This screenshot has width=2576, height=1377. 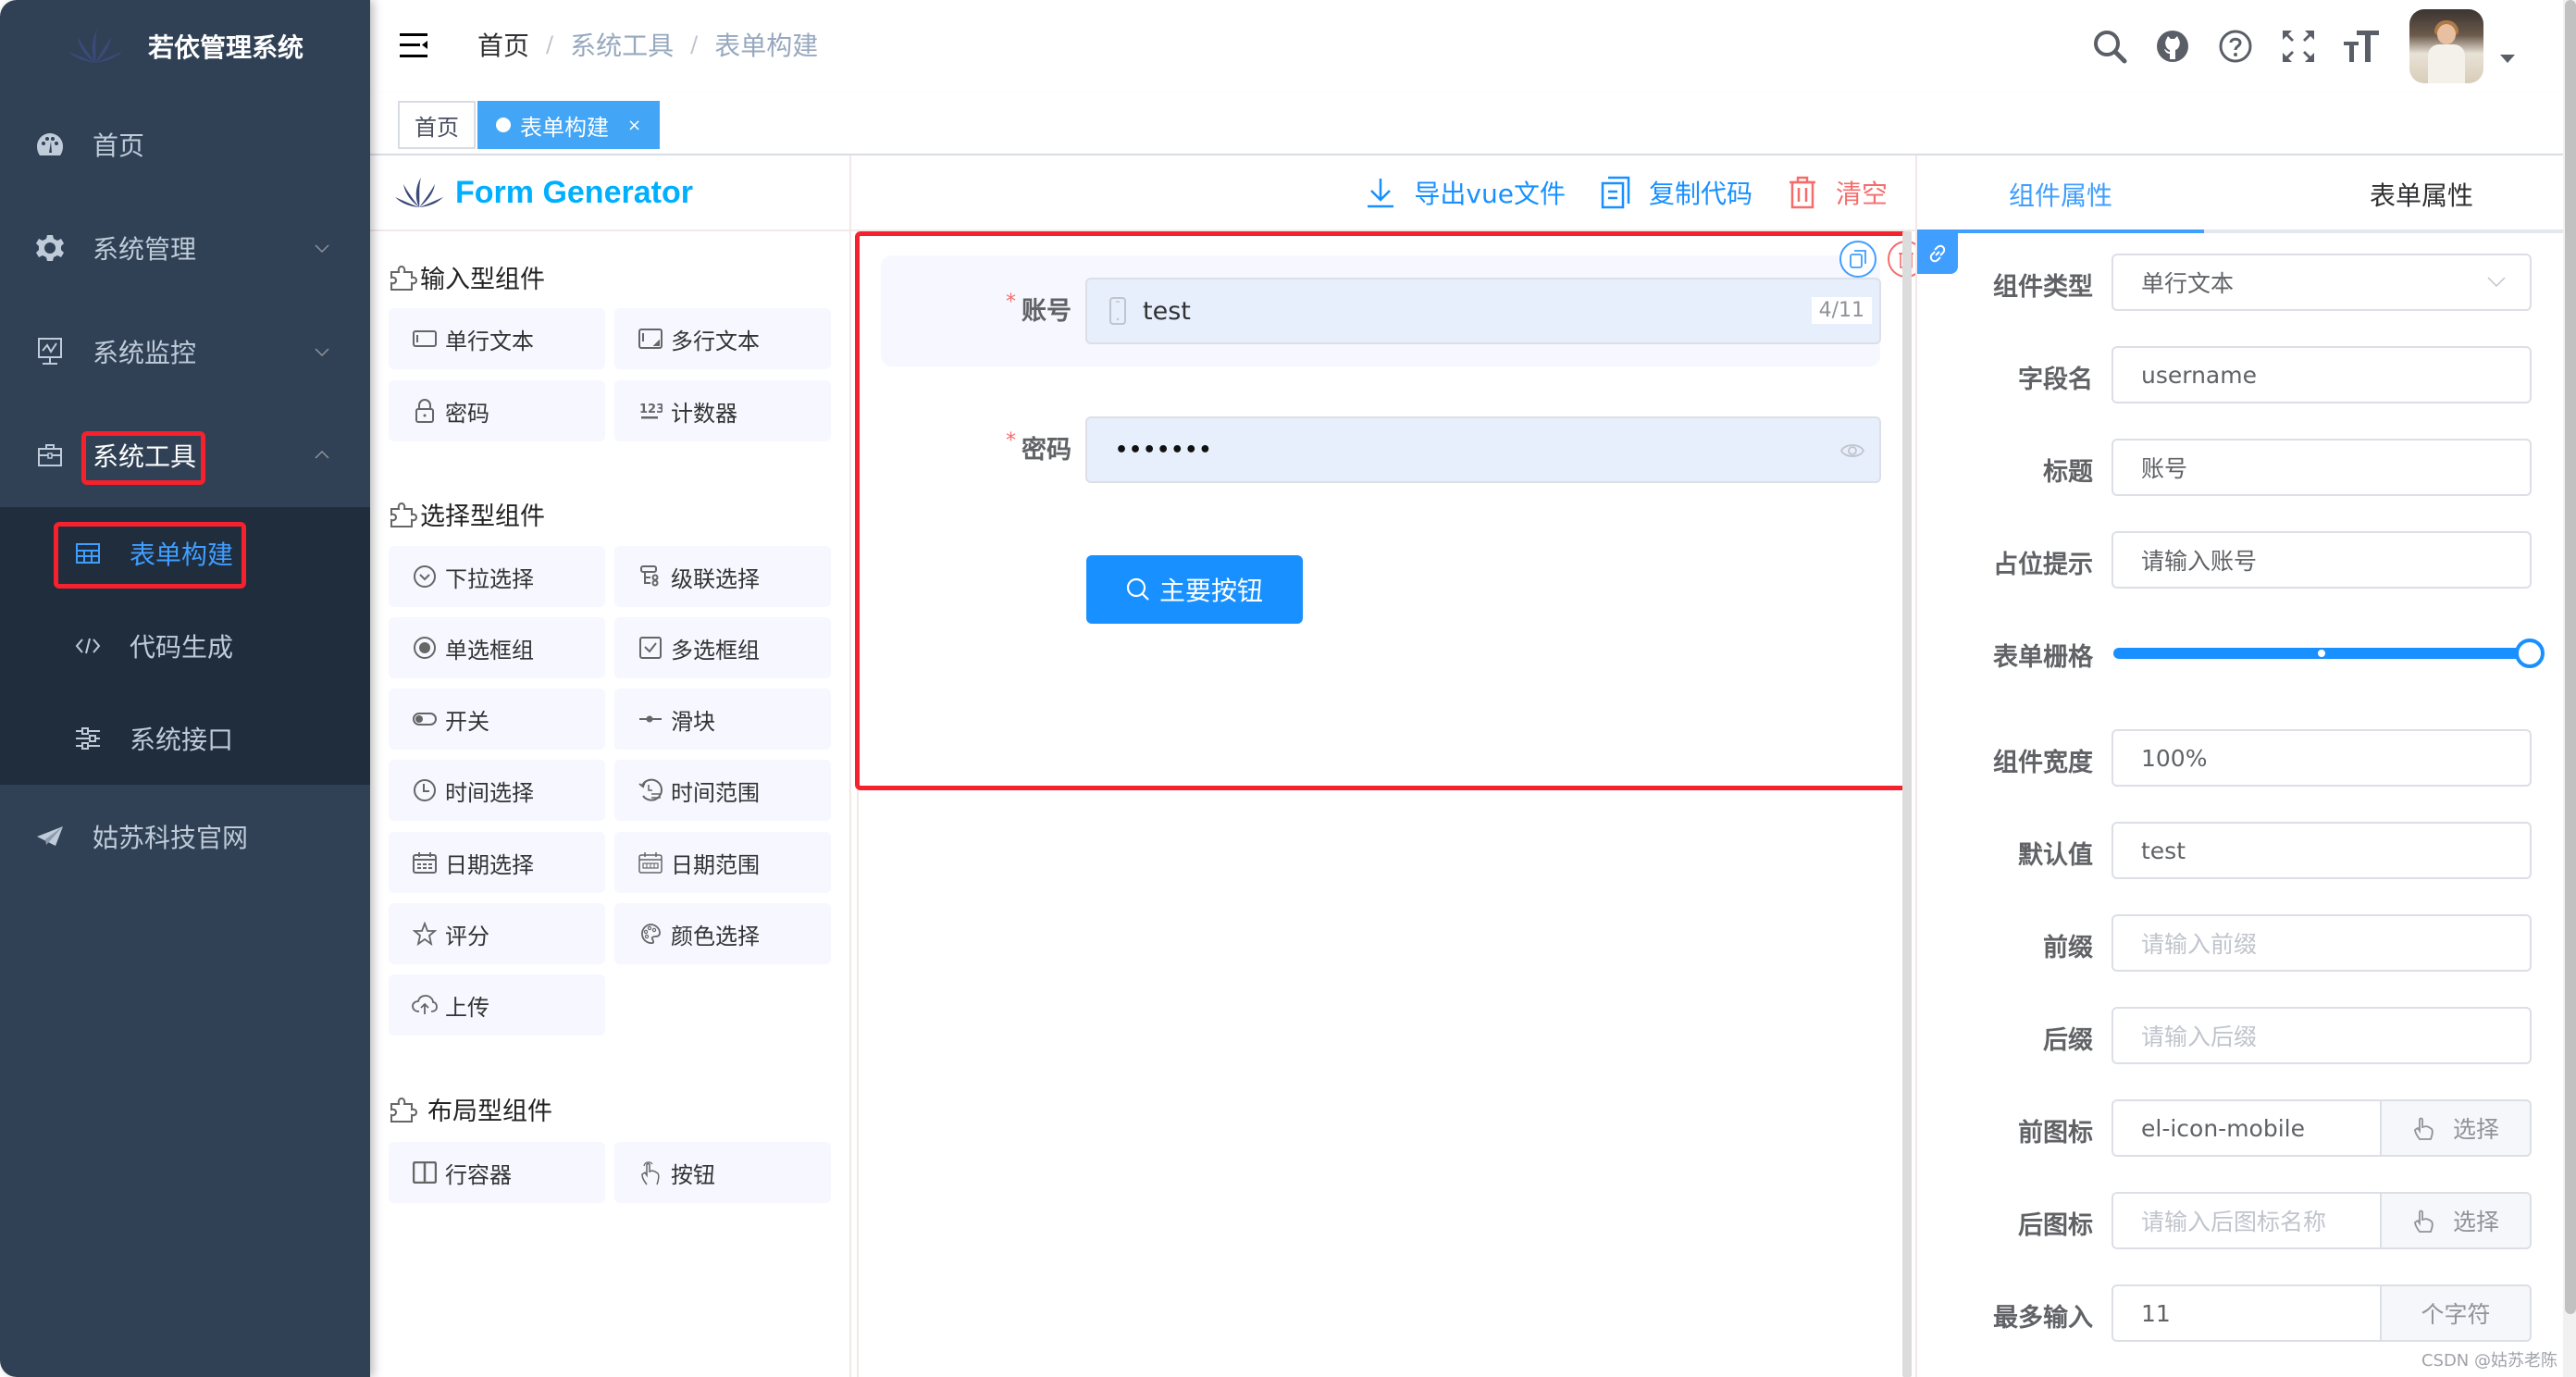 I want to click on sidebar-item-website: 姑苏科技官网, so click(x=185, y=836).